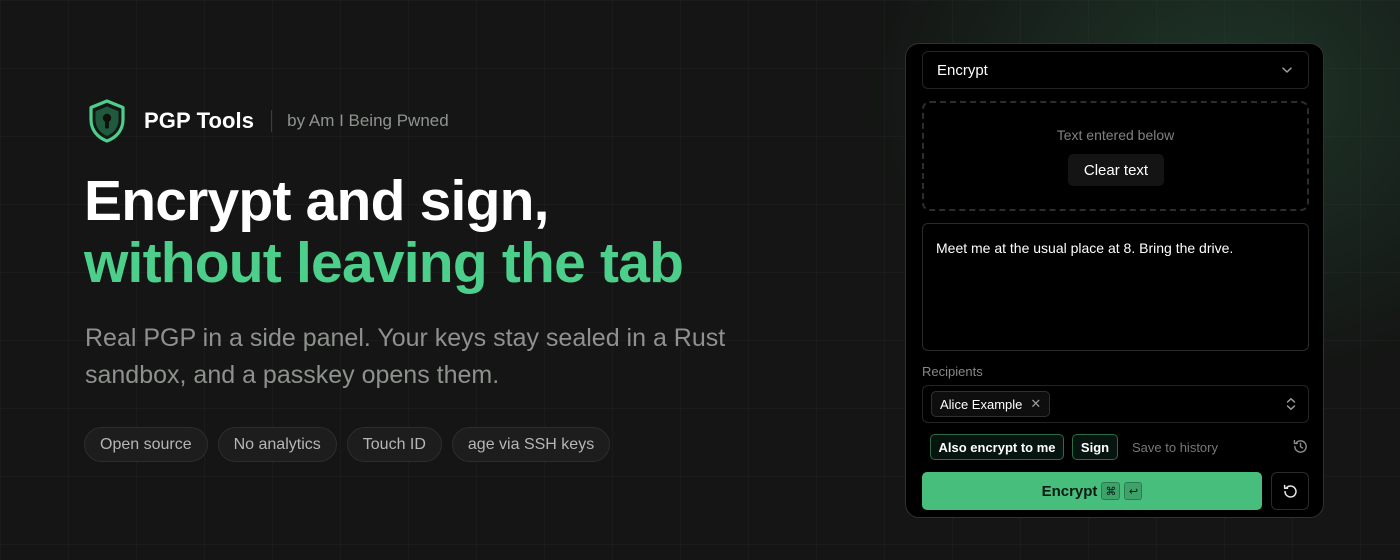 This screenshot has height=560, width=1400. I want to click on recipient-chip-name: Alice Example, so click(981, 404).